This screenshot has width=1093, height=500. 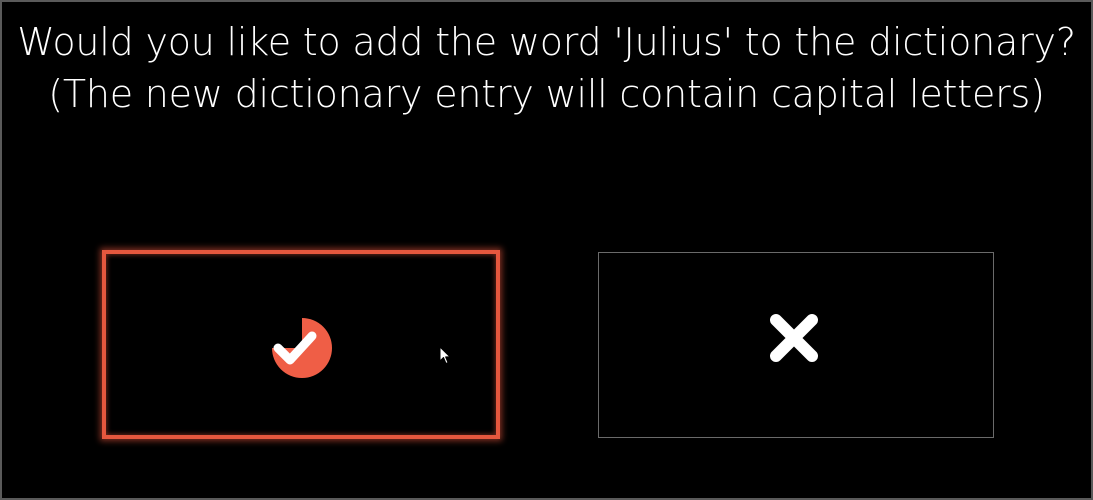 I want to click on check-icon, so click(x=302, y=347).